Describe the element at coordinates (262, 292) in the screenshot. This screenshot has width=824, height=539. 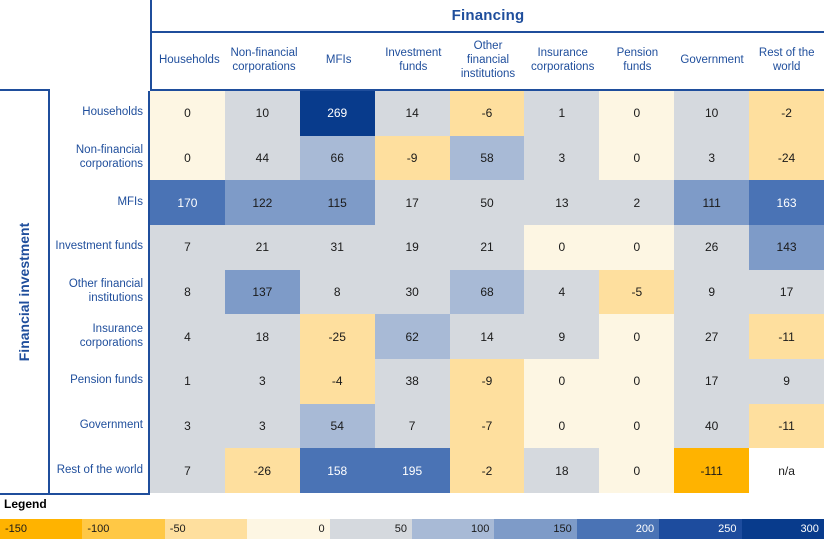
I see `heatmap-cell: 137` at that location.